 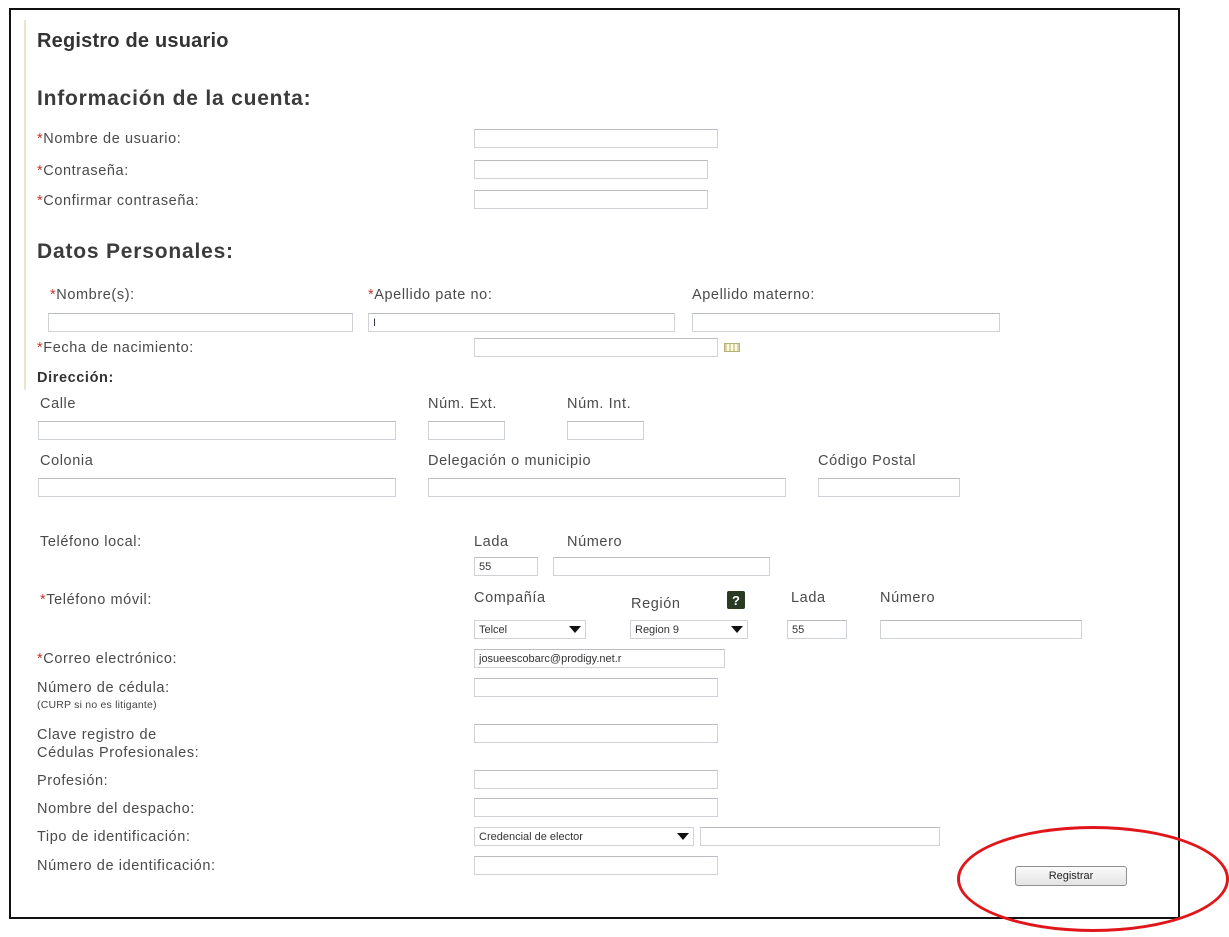 What do you see at coordinates (846, 322) in the screenshot?
I see `maternal-surname-input` at bounding box center [846, 322].